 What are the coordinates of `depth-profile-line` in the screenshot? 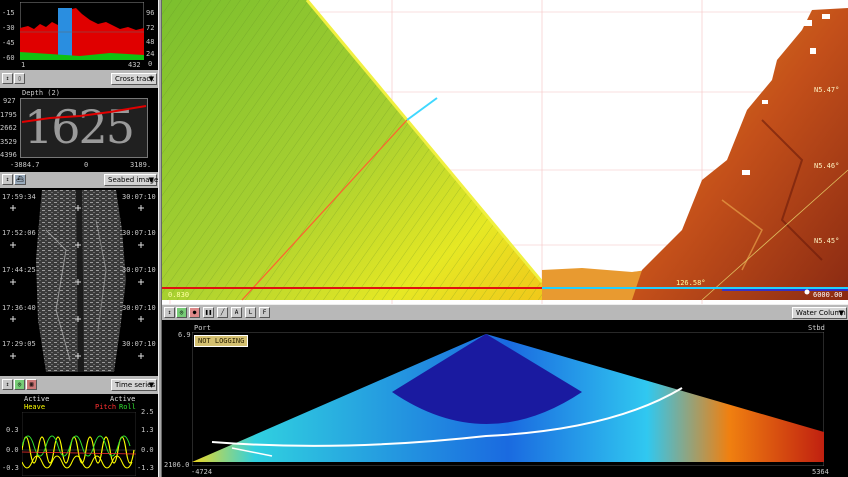 It's located at (84, 114).